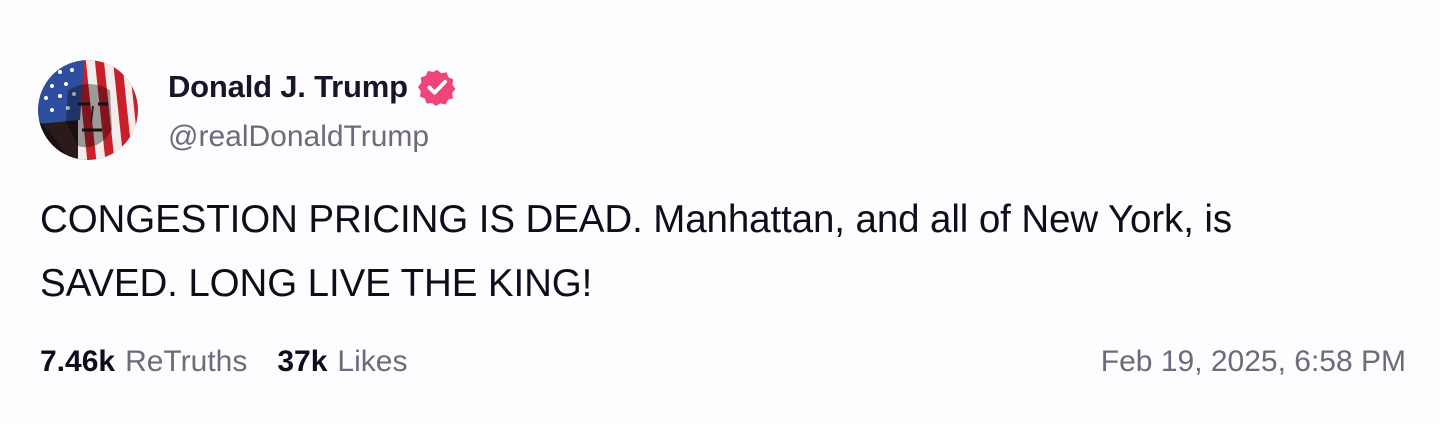 This screenshot has width=1440, height=424. I want to click on retruths-stat: 7.46k ReTruths, so click(143, 362).